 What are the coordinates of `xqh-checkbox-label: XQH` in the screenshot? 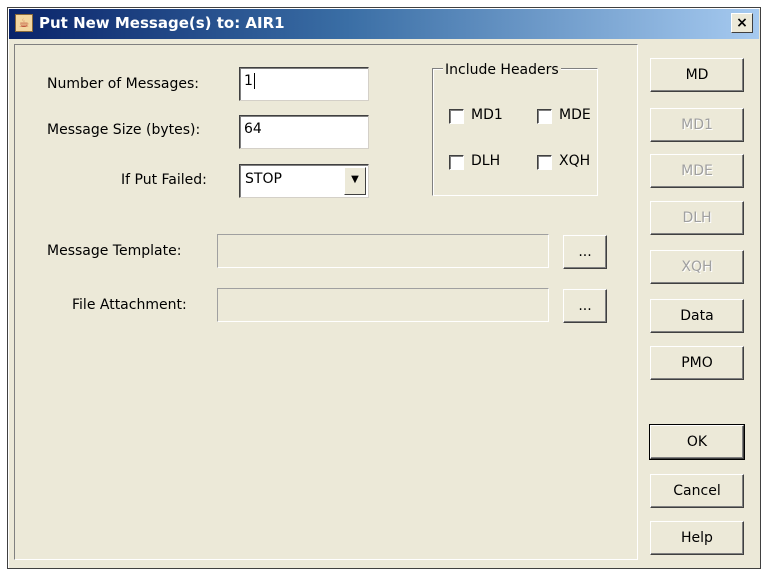 It's located at (574, 161).